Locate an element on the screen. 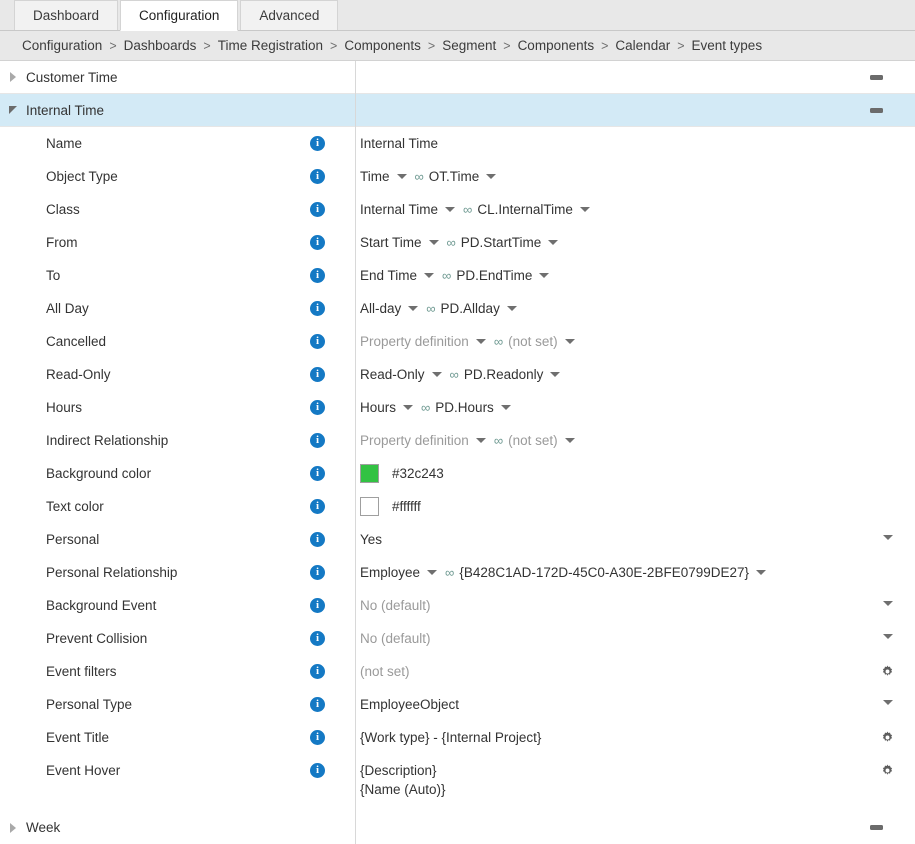 This screenshot has height=844, width=915. tab-bar: Dashboard Configuration Advanced is located at coordinates (457, 15).